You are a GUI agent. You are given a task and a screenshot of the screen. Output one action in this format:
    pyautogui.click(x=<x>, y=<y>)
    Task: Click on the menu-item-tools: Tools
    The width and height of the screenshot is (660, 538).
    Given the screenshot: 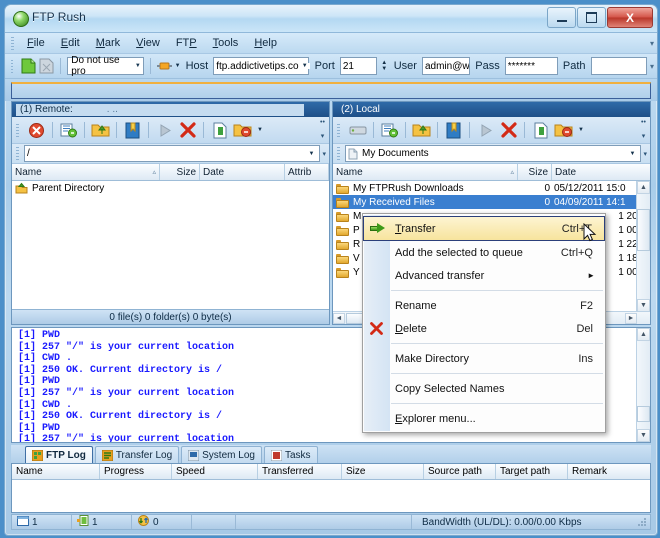 What is the action you would take?
    pyautogui.click(x=226, y=43)
    